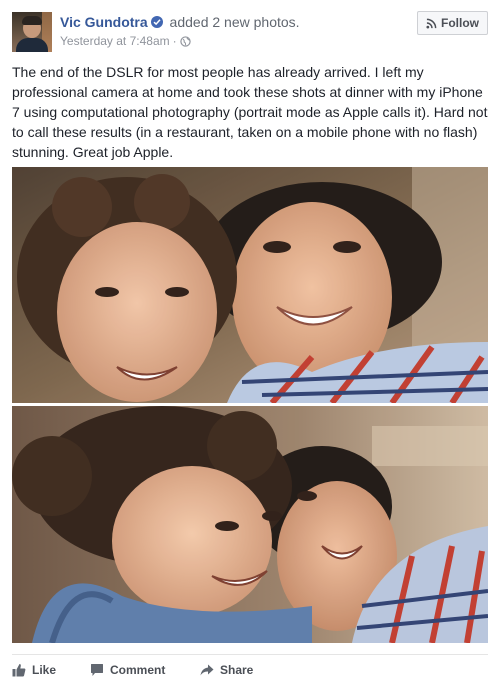 Image resolution: width=500 pixels, height=687 pixels. I want to click on post-meta: Yesterday at 7:48am ·, so click(125, 42).